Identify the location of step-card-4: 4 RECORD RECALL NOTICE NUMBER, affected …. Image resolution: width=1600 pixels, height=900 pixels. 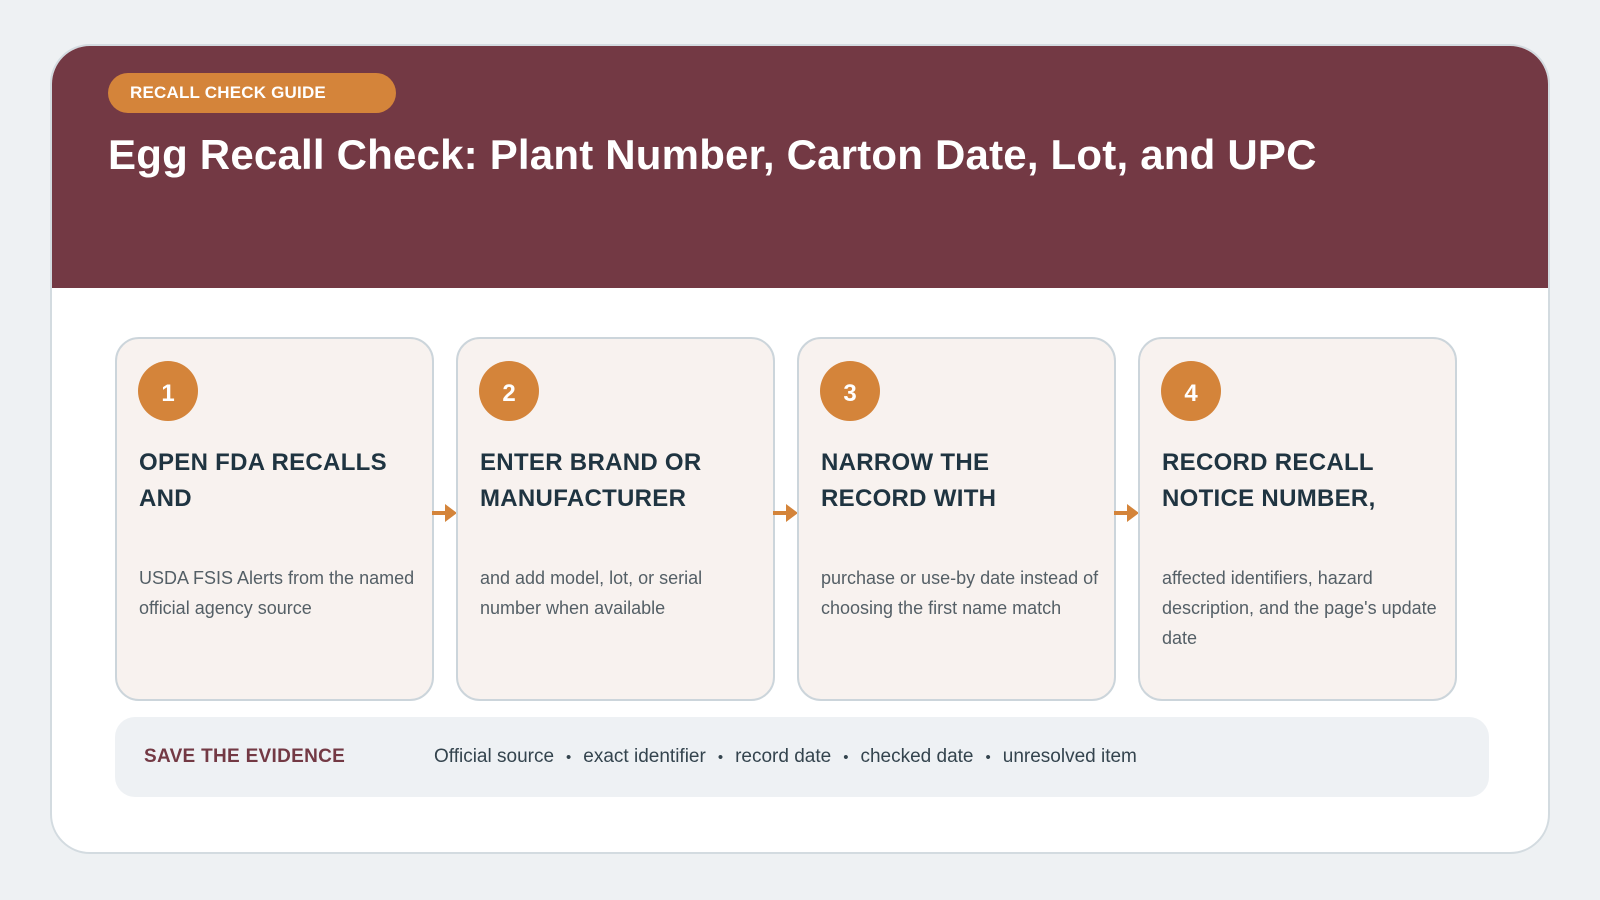
(1297, 519).